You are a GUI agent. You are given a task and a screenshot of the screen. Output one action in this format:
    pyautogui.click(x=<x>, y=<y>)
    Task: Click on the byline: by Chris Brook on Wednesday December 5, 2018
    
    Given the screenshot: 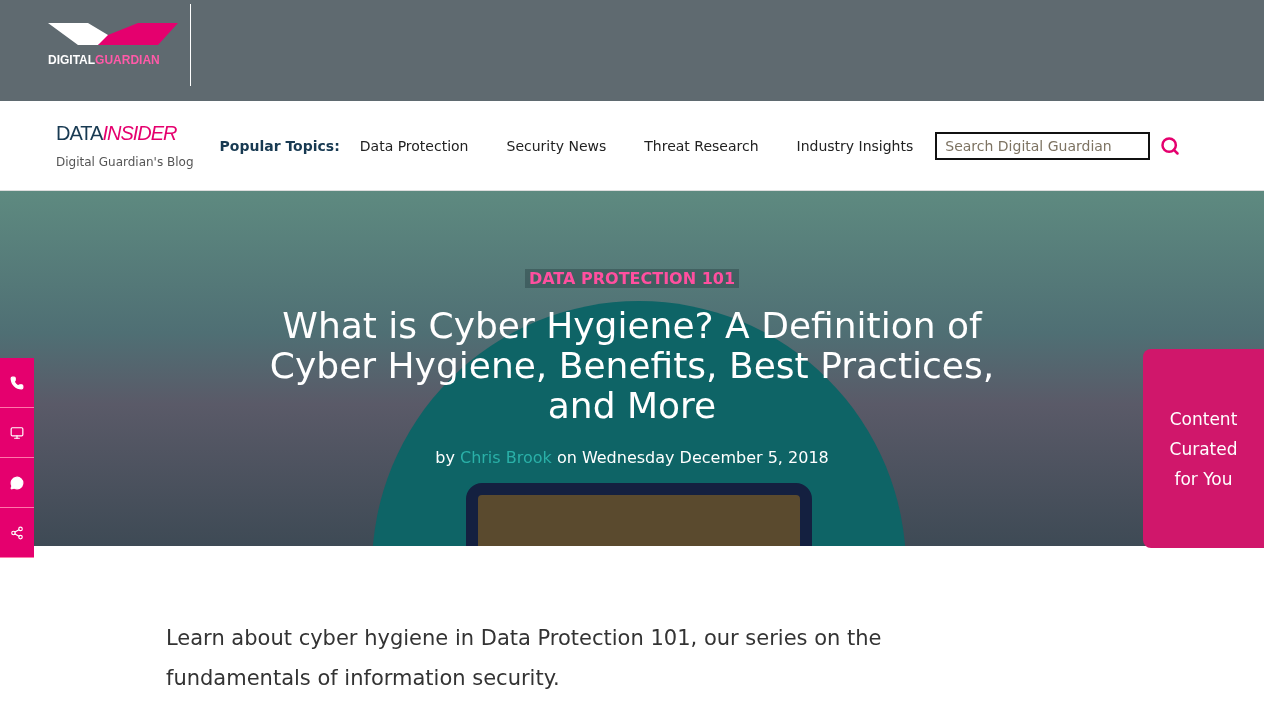 What is the action you would take?
    pyautogui.click(x=632, y=457)
    